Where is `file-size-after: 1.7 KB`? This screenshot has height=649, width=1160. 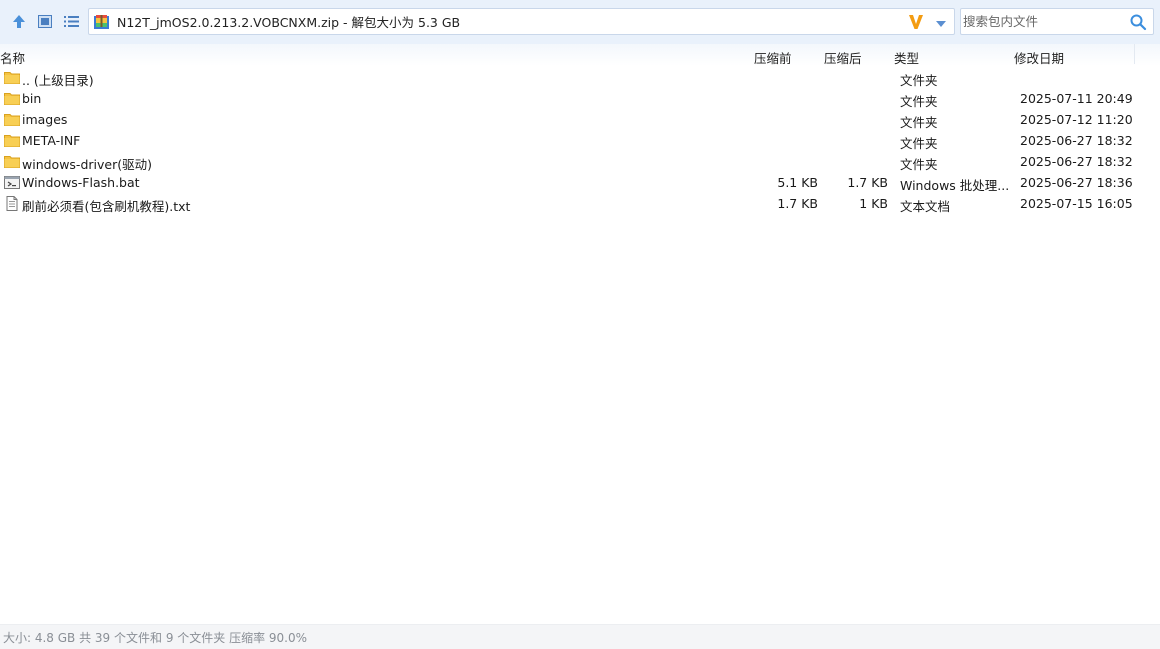
file-size-after: 1.7 KB is located at coordinates (867, 182).